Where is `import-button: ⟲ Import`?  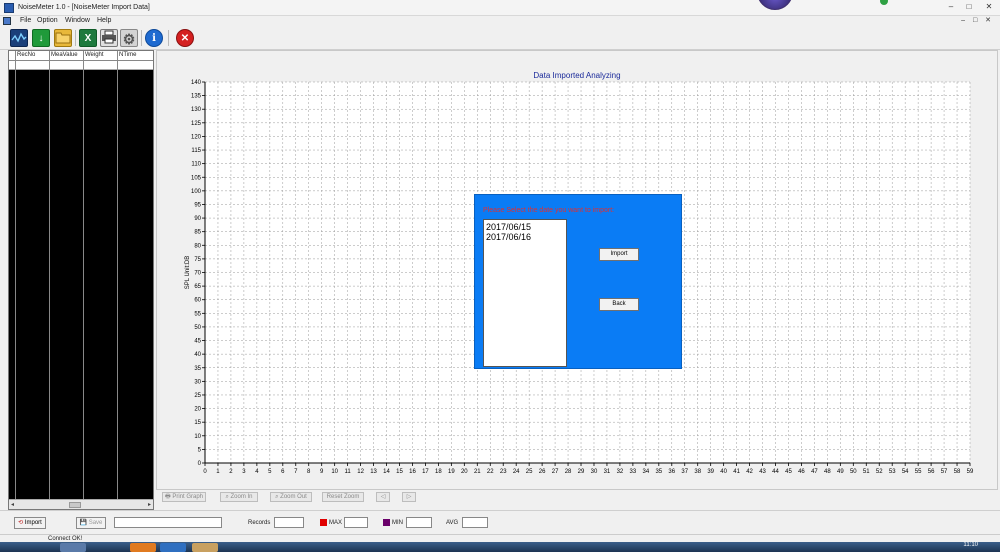
import-button: ⟲ Import is located at coordinates (30, 523).